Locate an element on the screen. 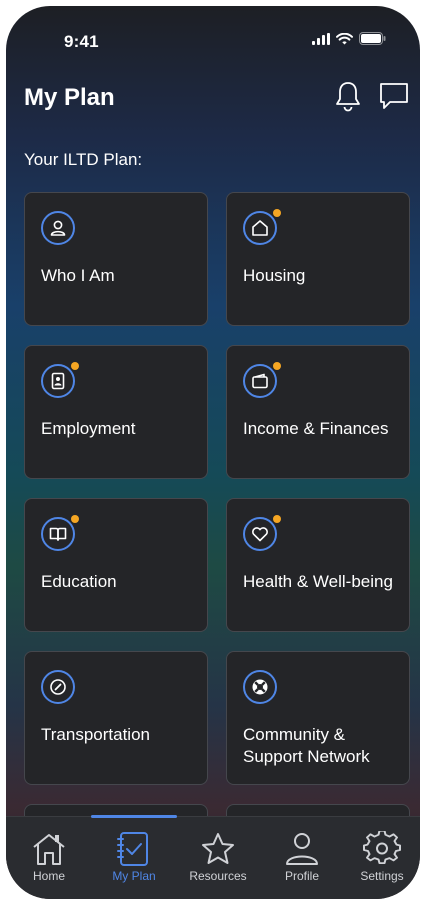  tab-label: Settings is located at coordinates (382, 876).